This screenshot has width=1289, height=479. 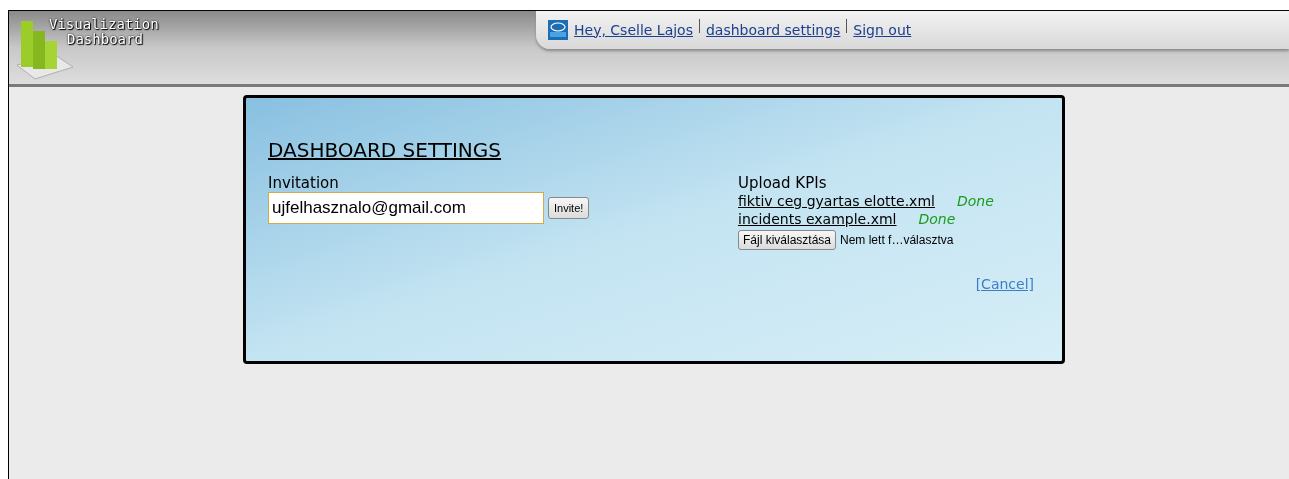 I want to click on nav-link: Sign out, so click(x=882, y=30).